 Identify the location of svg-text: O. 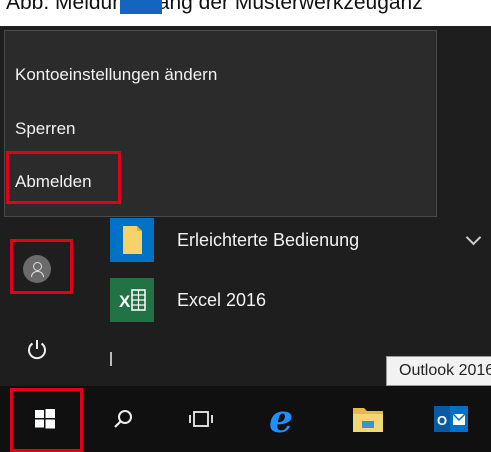
(442, 420).